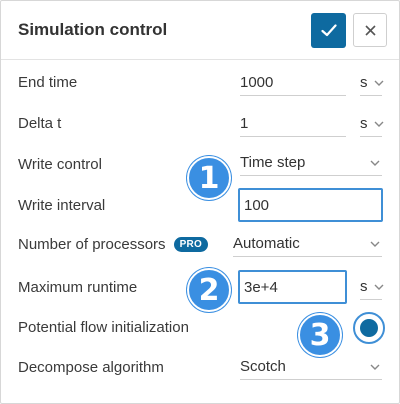  I want to click on check-icon, so click(328, 30).